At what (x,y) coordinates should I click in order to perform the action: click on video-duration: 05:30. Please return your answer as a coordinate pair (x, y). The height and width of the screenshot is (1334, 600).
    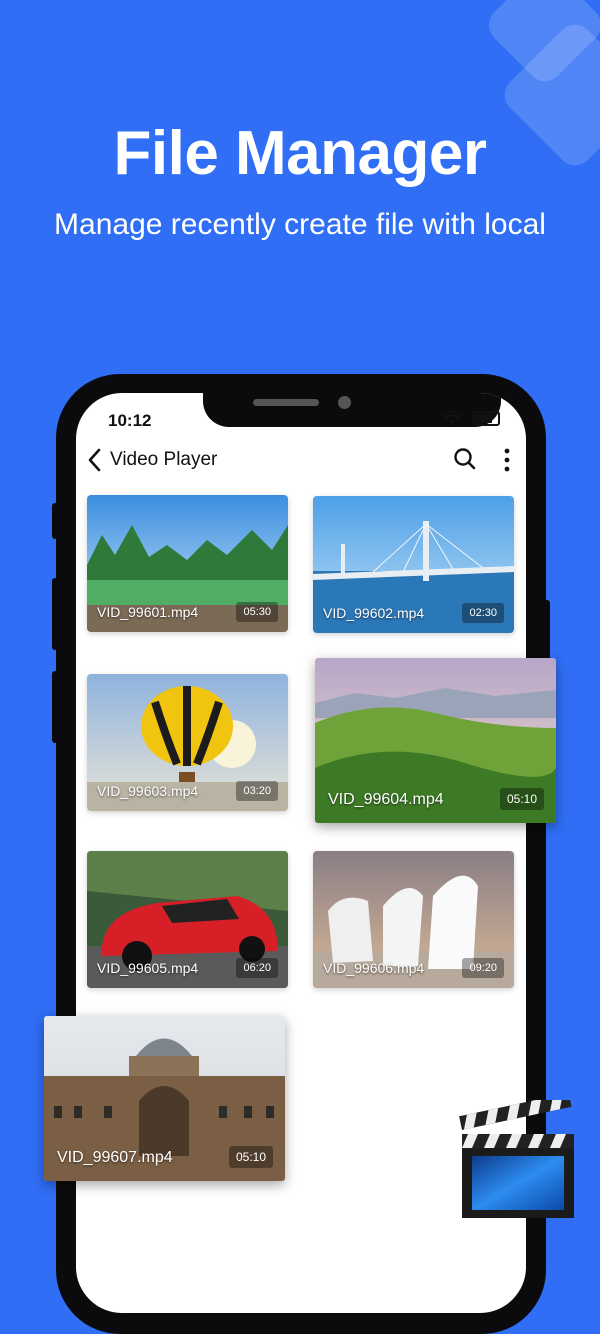
    Looking at the image, I should click on (257, 612).